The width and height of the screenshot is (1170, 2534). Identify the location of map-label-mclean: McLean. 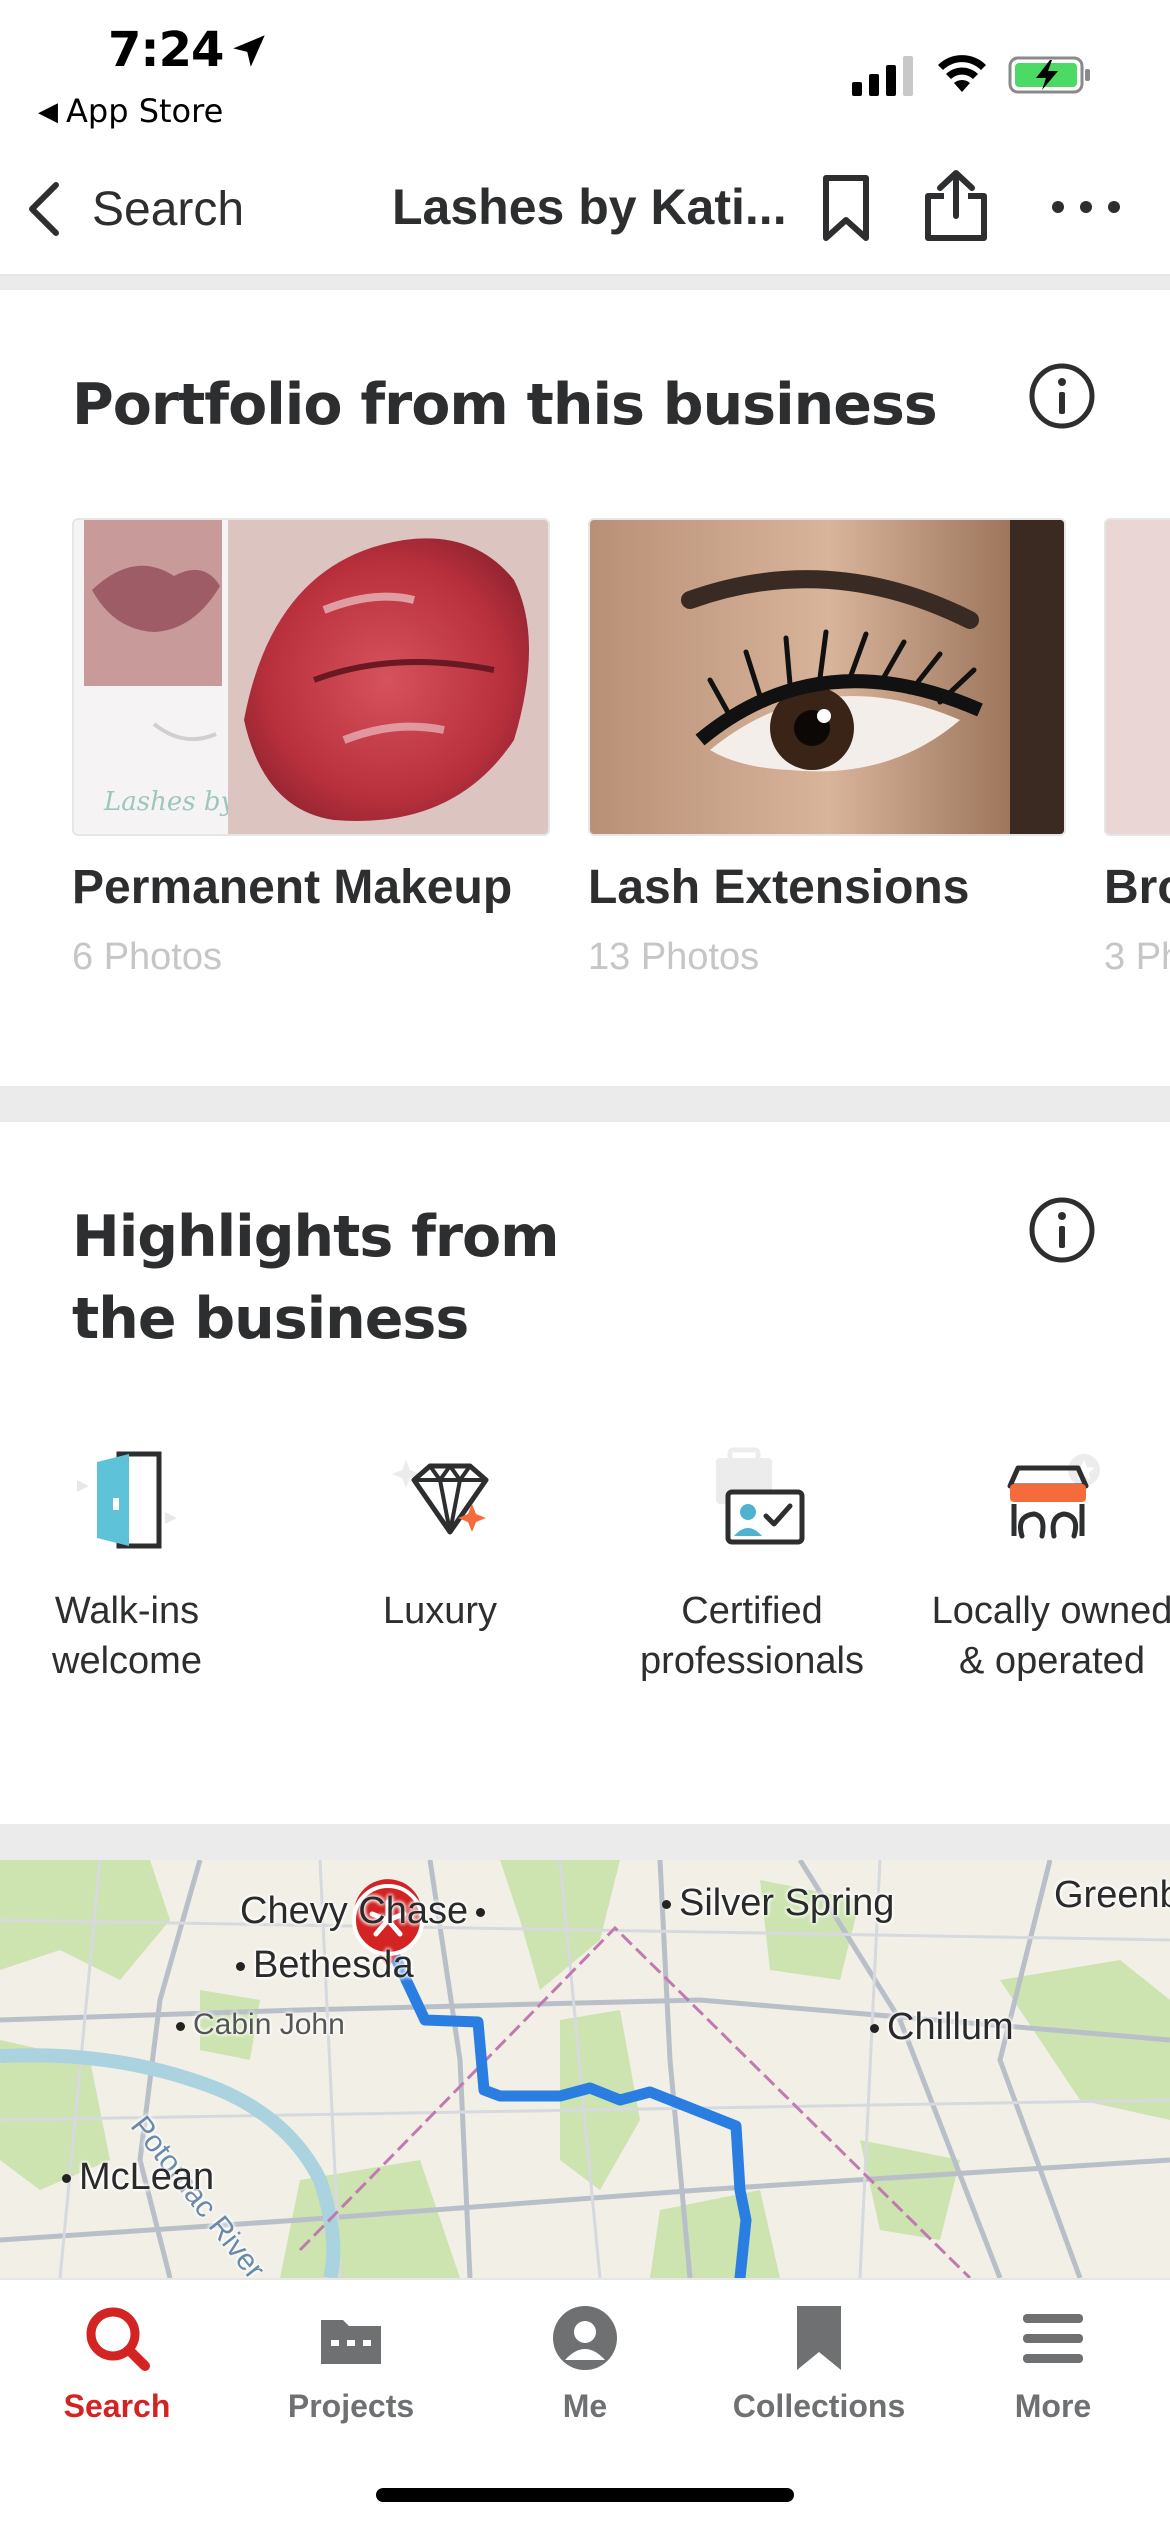
(138, 2177).